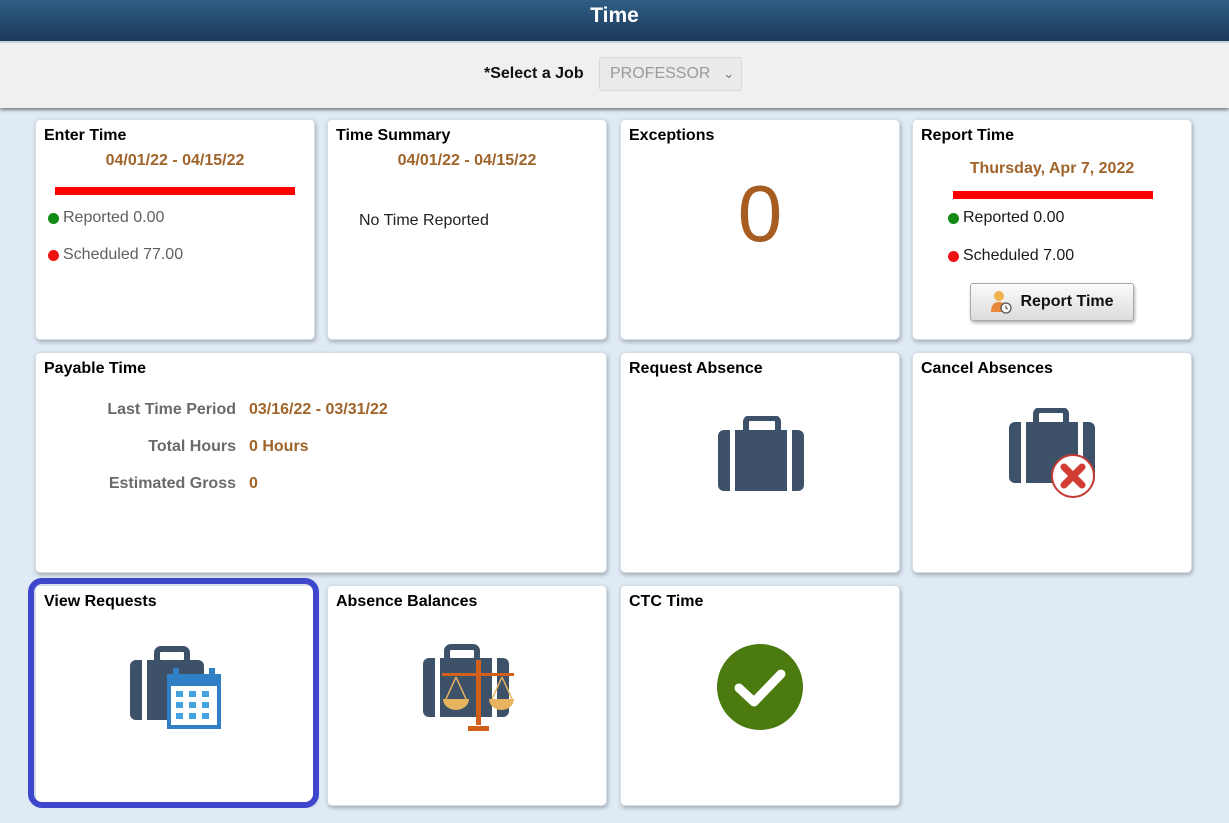  I want to click on tile-title: Enter Time, so click(85, 135).